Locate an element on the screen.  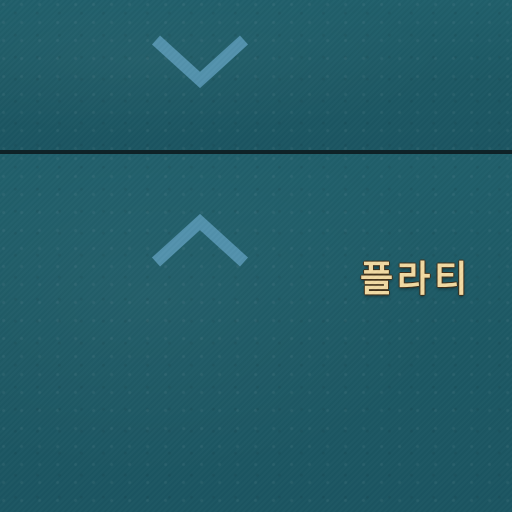
chevron-up-icon is located at coordinates (200, 240).